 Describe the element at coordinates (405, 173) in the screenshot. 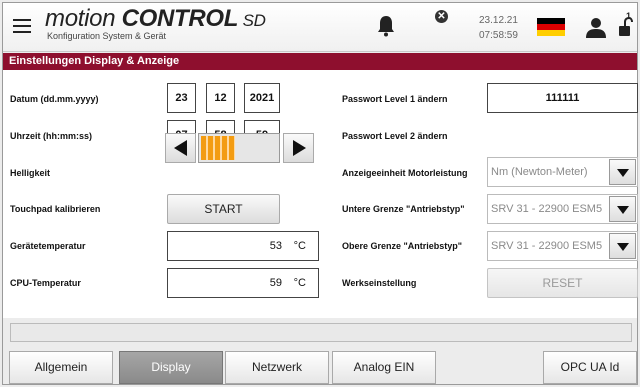

I see `motor-unit-label: Anzeigeeinheit Motorleistung` at that location.